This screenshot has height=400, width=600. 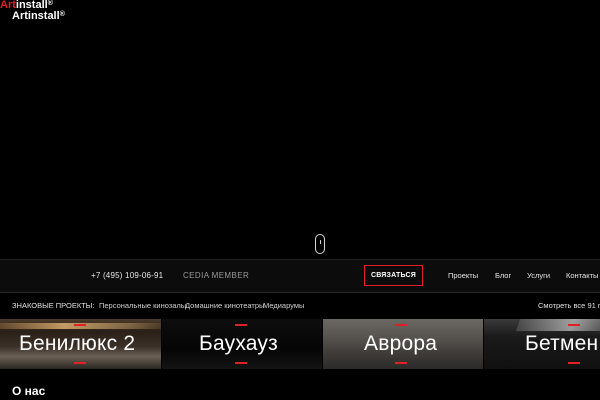 I want to click on nav-services: Услуги, so click(x=538, y=275).